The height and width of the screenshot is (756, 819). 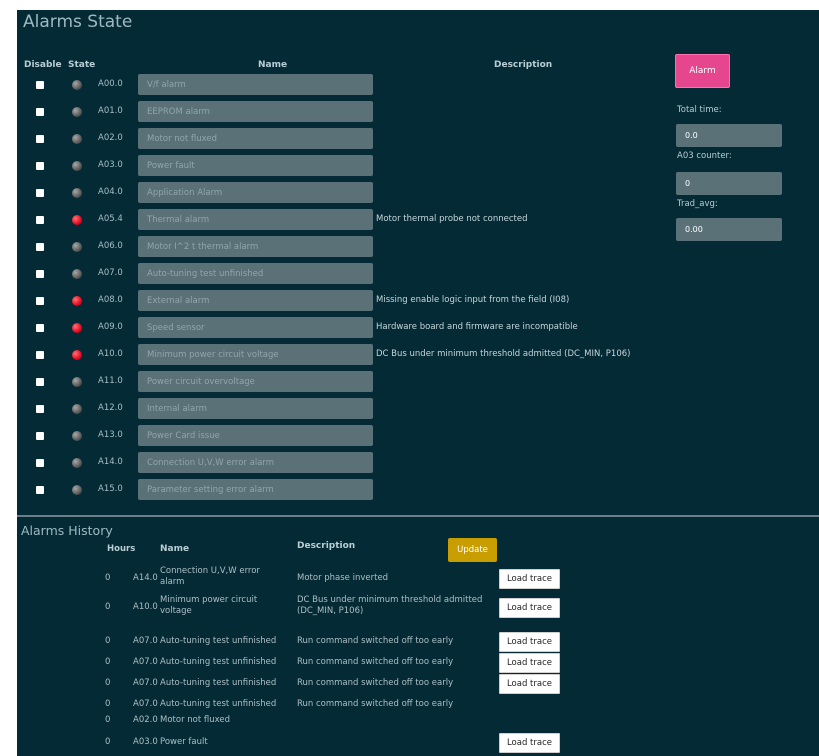 What do you see at coordinates (110, 165) in the screenshot?
I see `alarm-code: A03.0` at bounding box center [110, 165].